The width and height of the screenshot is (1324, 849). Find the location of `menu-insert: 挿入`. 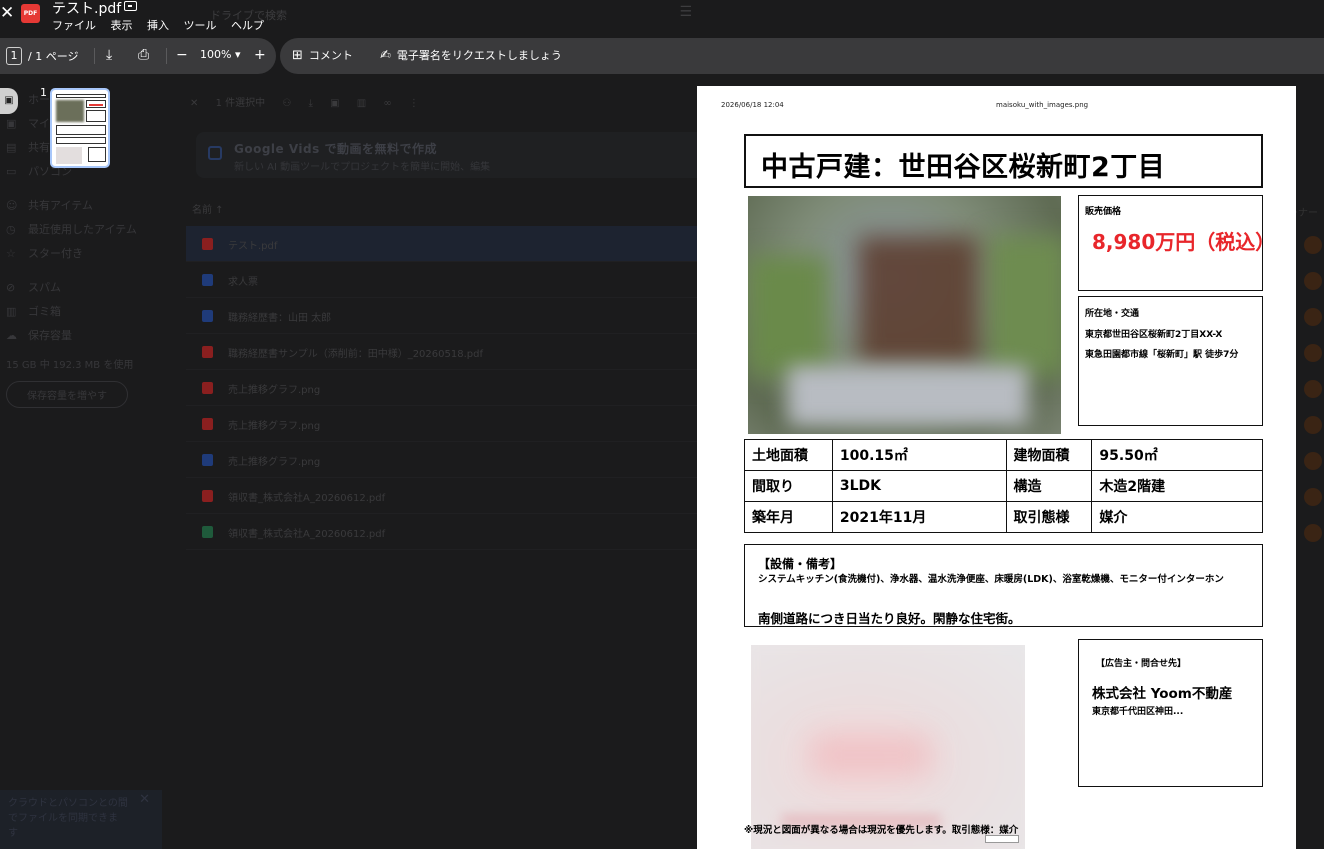

menu-insert: 挿入 is located at coordinates (158, 25).